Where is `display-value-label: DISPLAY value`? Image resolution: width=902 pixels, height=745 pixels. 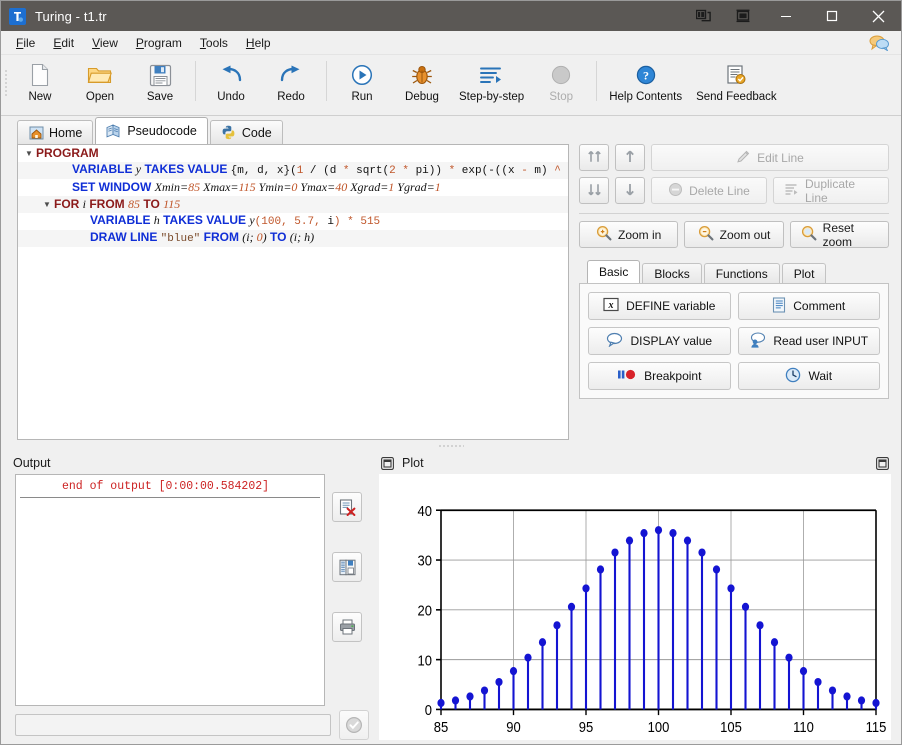 display-value-label: DISPLAY value is located at coordinates (671, 341).